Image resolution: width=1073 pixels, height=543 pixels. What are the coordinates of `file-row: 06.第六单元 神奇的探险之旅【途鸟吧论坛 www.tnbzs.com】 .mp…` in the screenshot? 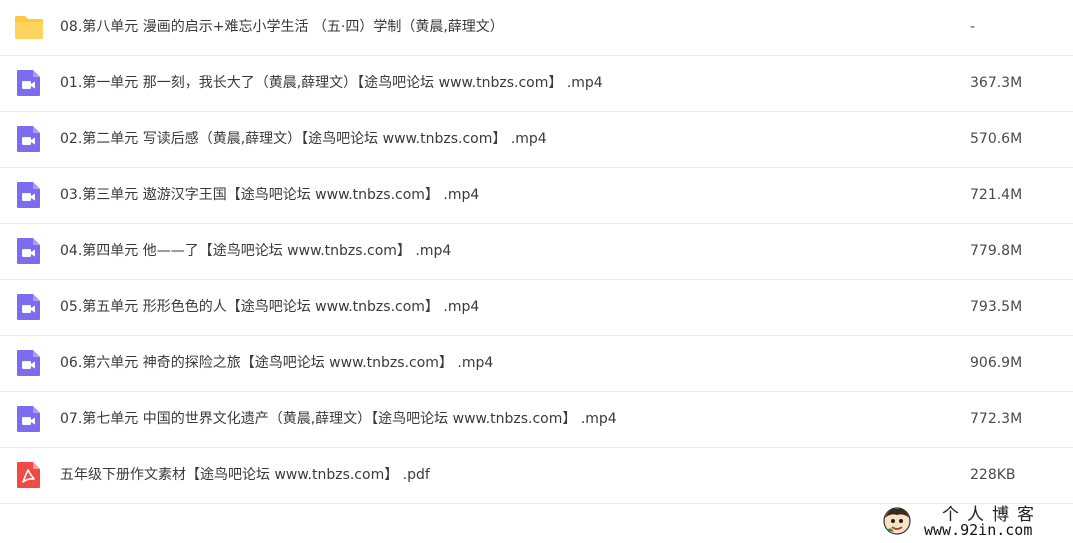 It's located at (536, 364).